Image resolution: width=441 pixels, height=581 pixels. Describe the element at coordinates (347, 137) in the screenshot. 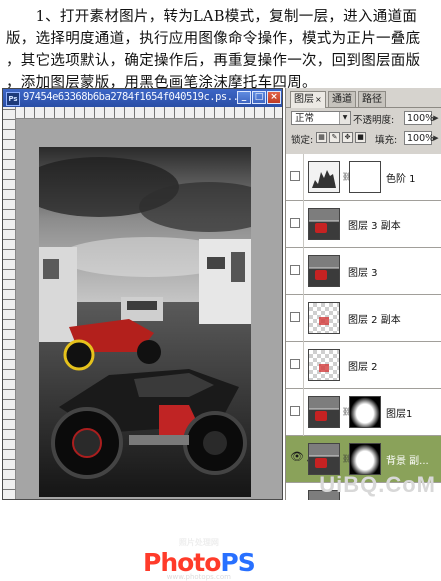

I see `lock-position-icon: ✥` at that location.